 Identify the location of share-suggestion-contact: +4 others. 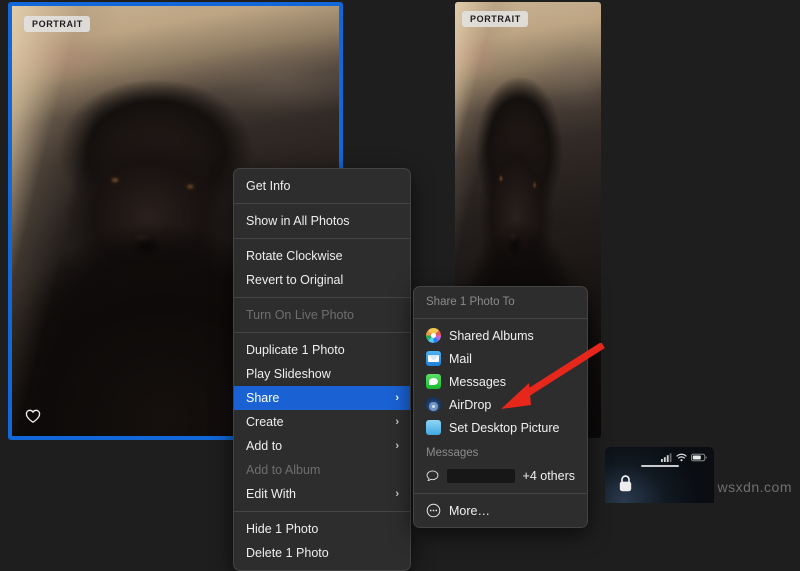
(500, 476).